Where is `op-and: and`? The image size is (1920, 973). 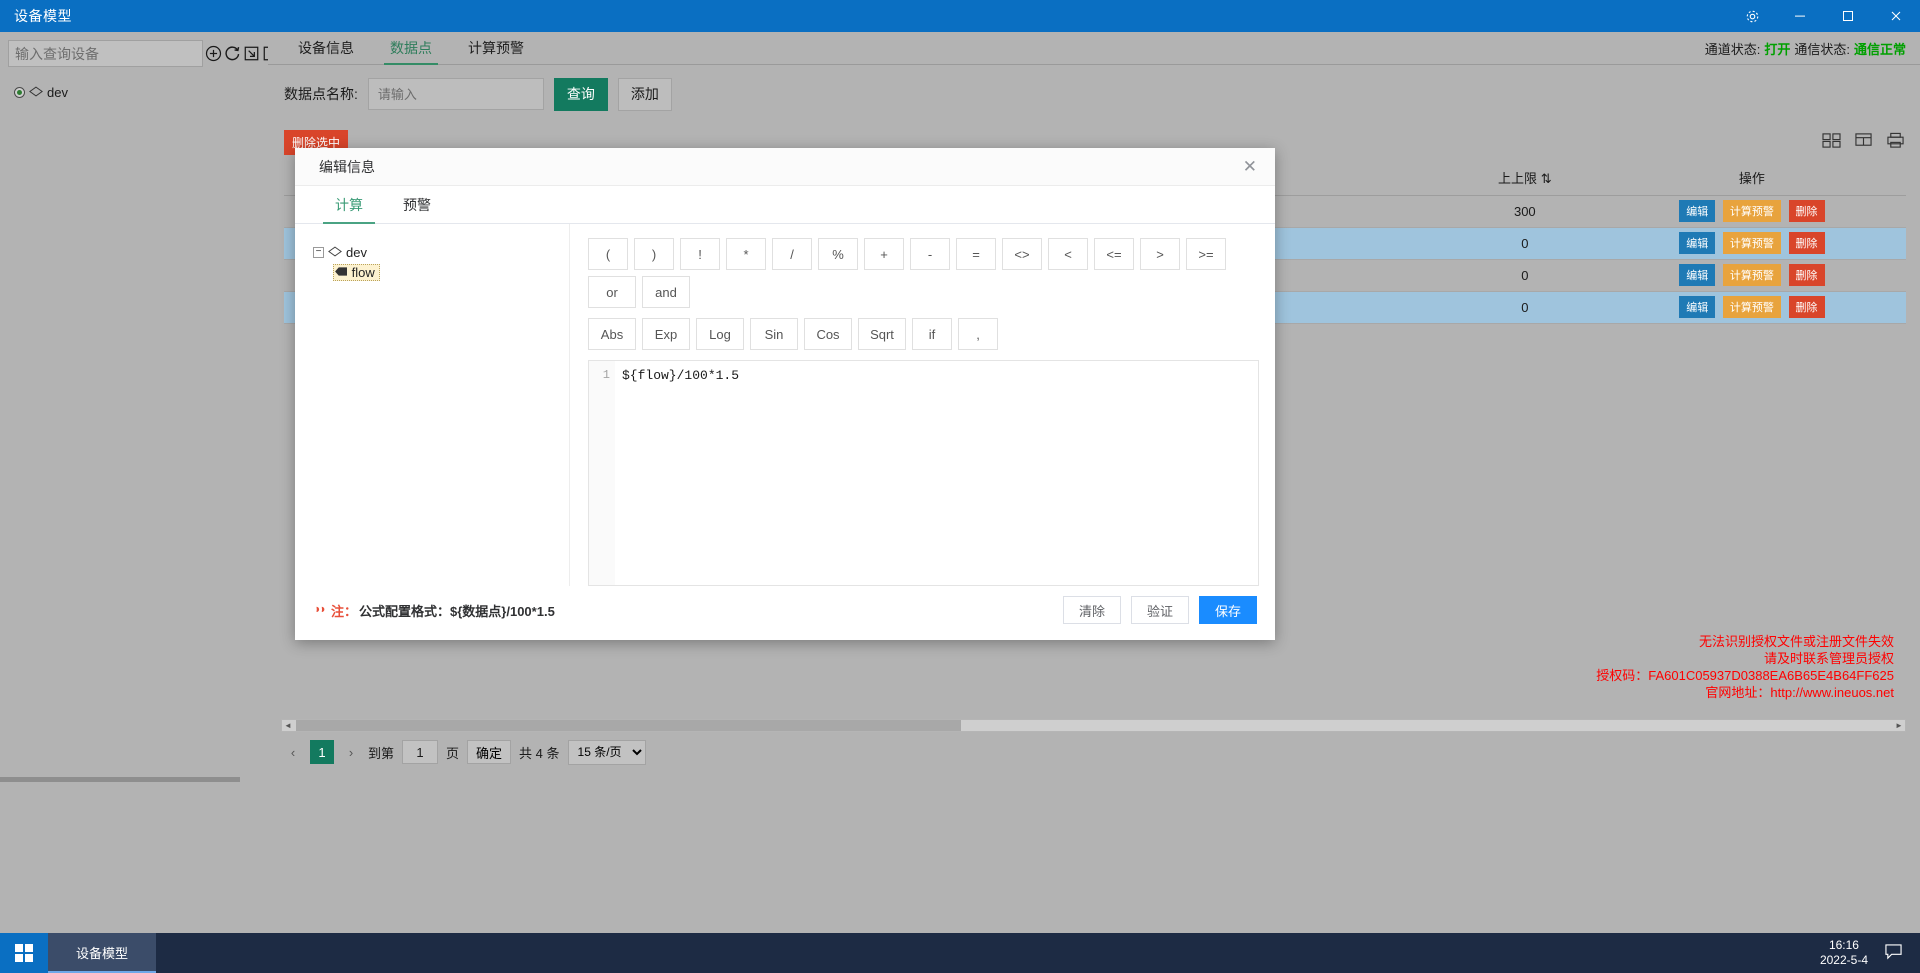
op-and: and is located at coordinates (666, 292).